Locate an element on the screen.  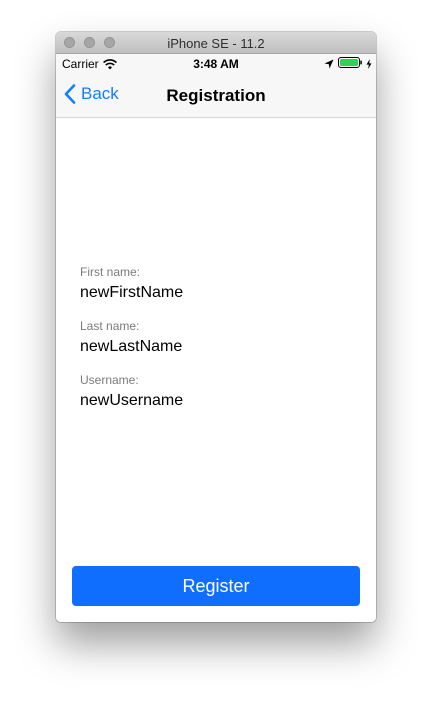
first-name-field: First name: newFirstName is located at coordinates (131, 292).